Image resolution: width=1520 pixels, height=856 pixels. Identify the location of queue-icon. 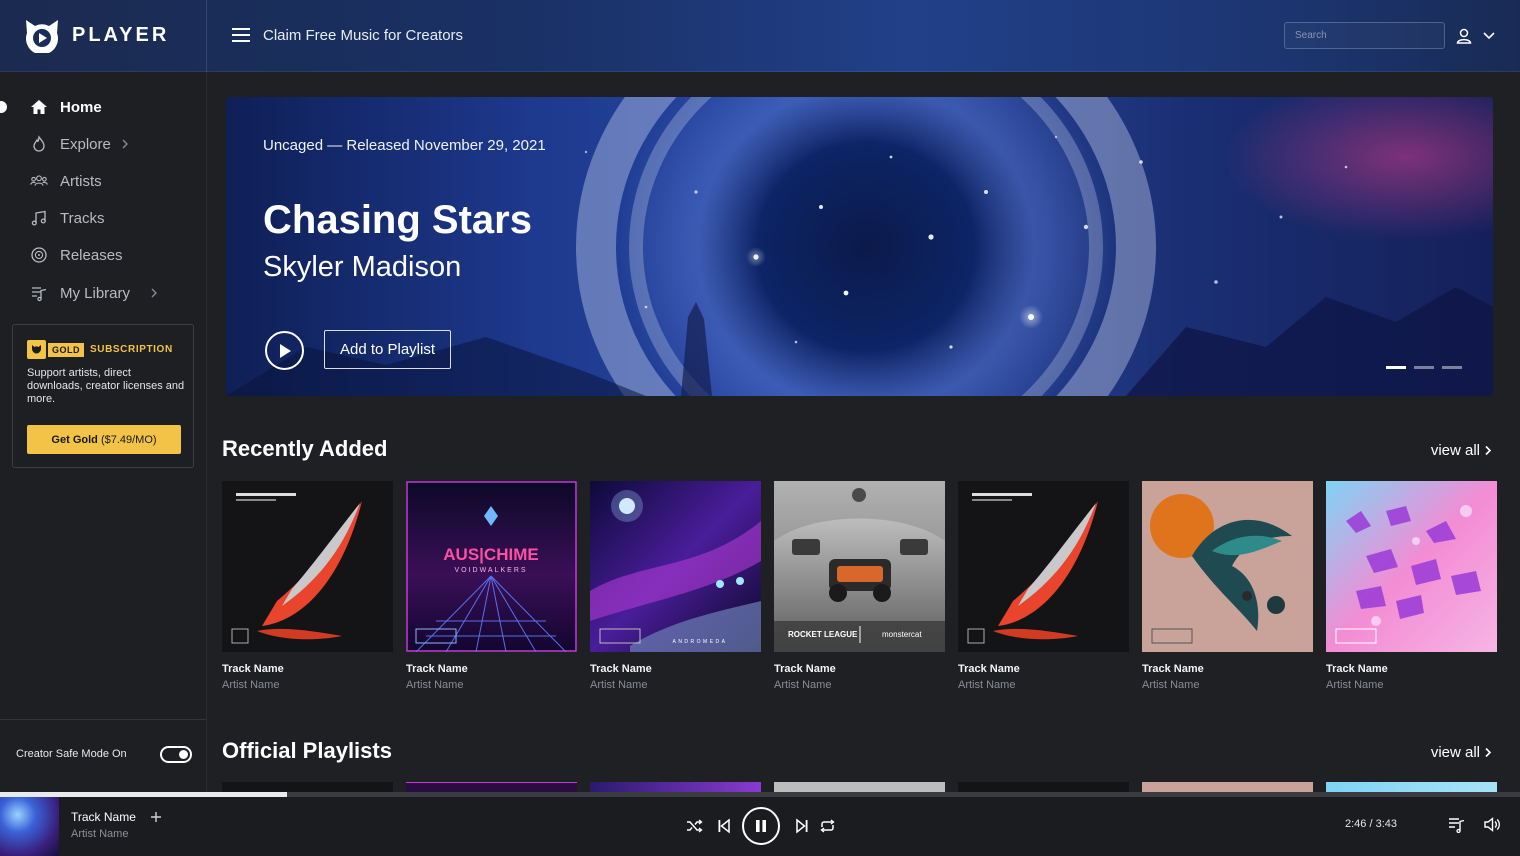
(1456, 824).